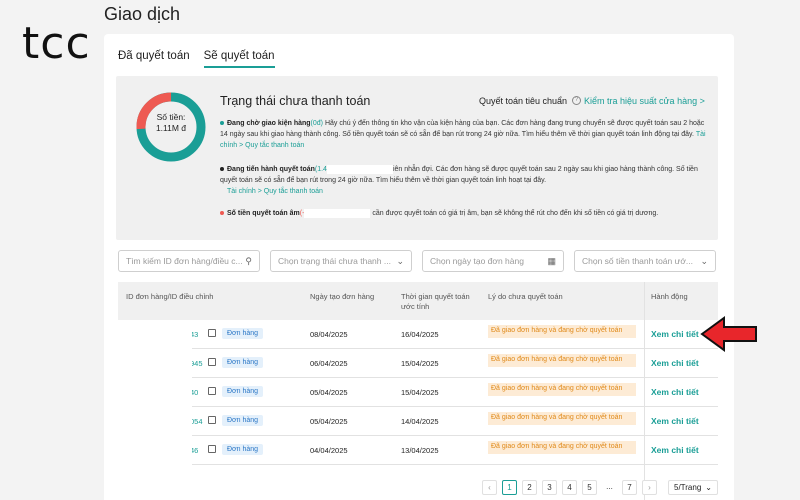 The width and height of the screenshot is (800, 500). Describe the element at coordinates (271, 169) in the screenshot. I see `bullet-bold: Đang tiến hành quyết toán` at that location.